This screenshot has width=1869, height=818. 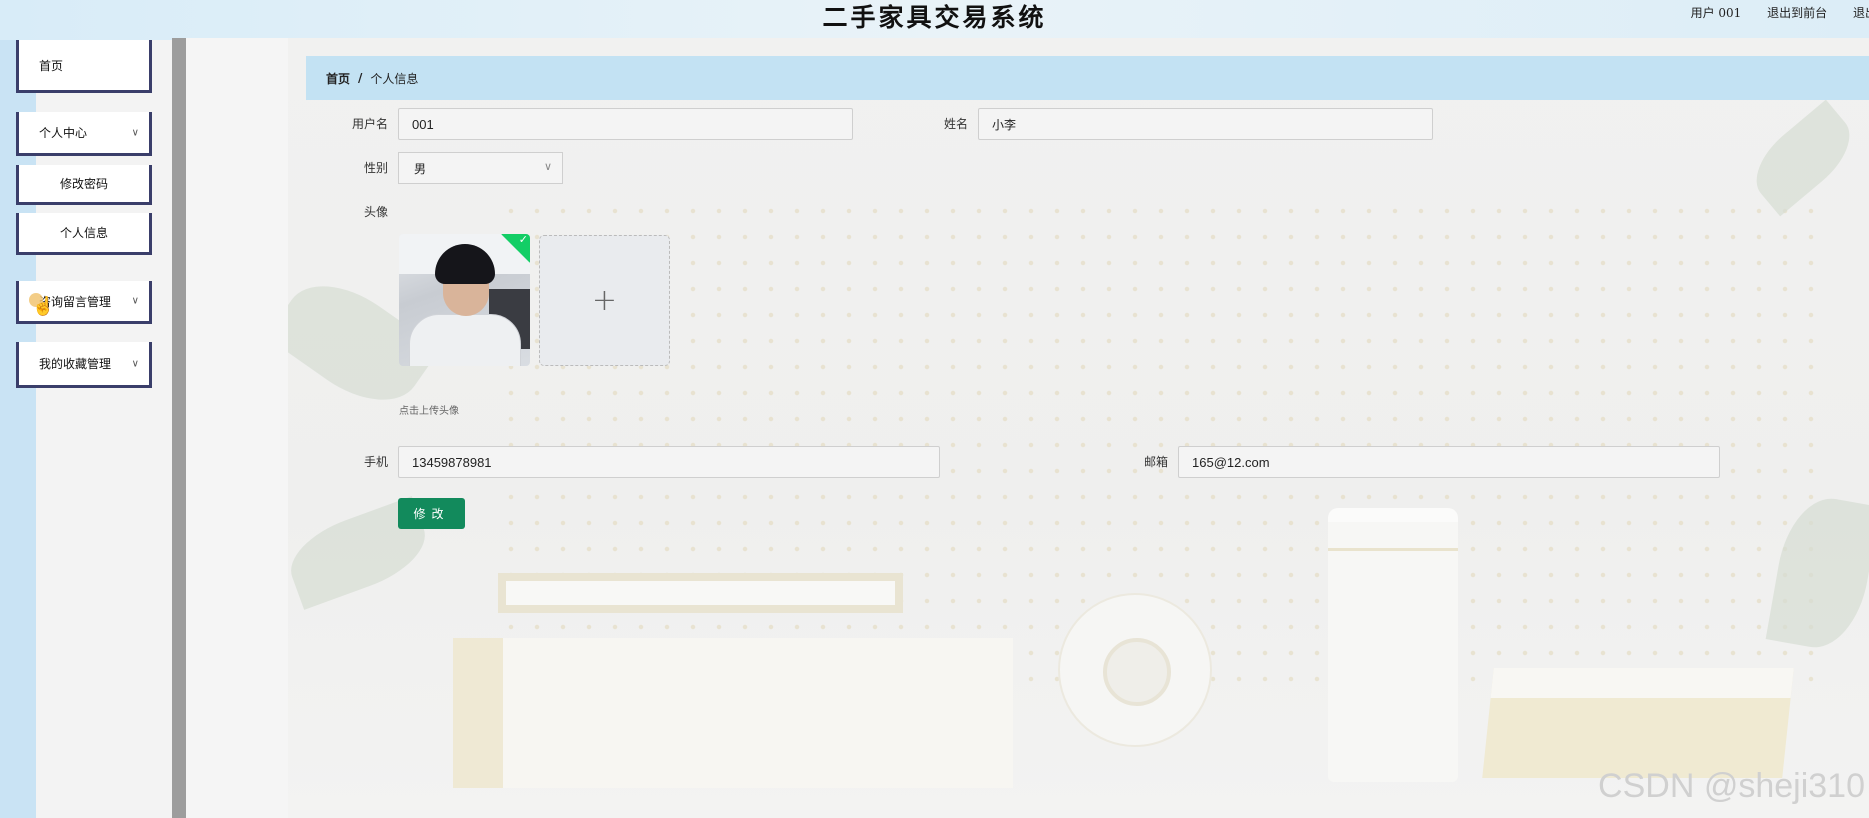 I want to click on site-title: 二手家具交易系统, so click(x=934, y=17).